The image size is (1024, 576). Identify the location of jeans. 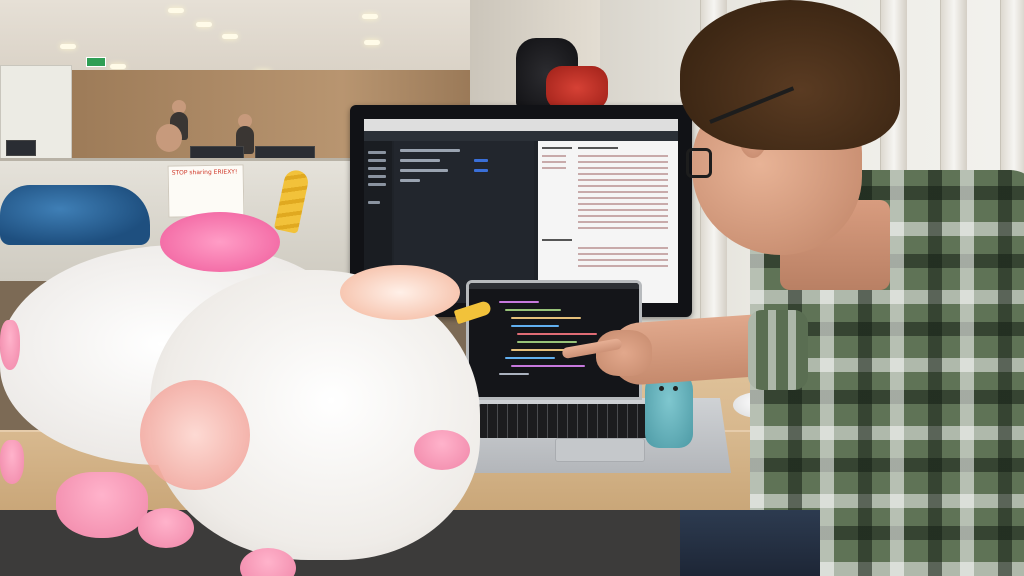
(750, 543).